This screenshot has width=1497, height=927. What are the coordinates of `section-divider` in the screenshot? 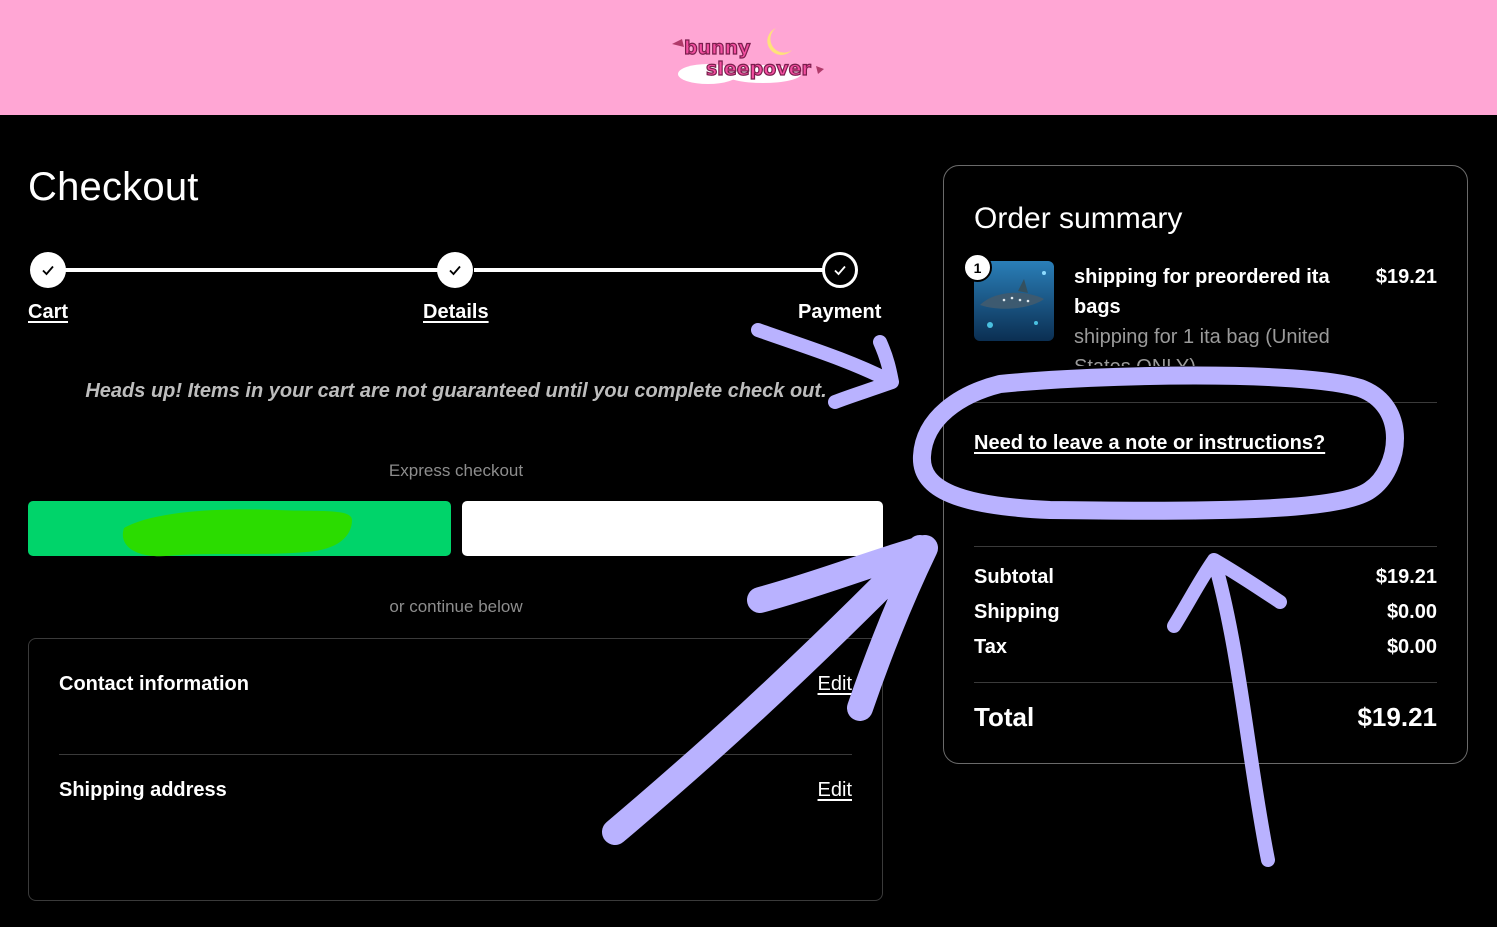 It's located at (455, 754).